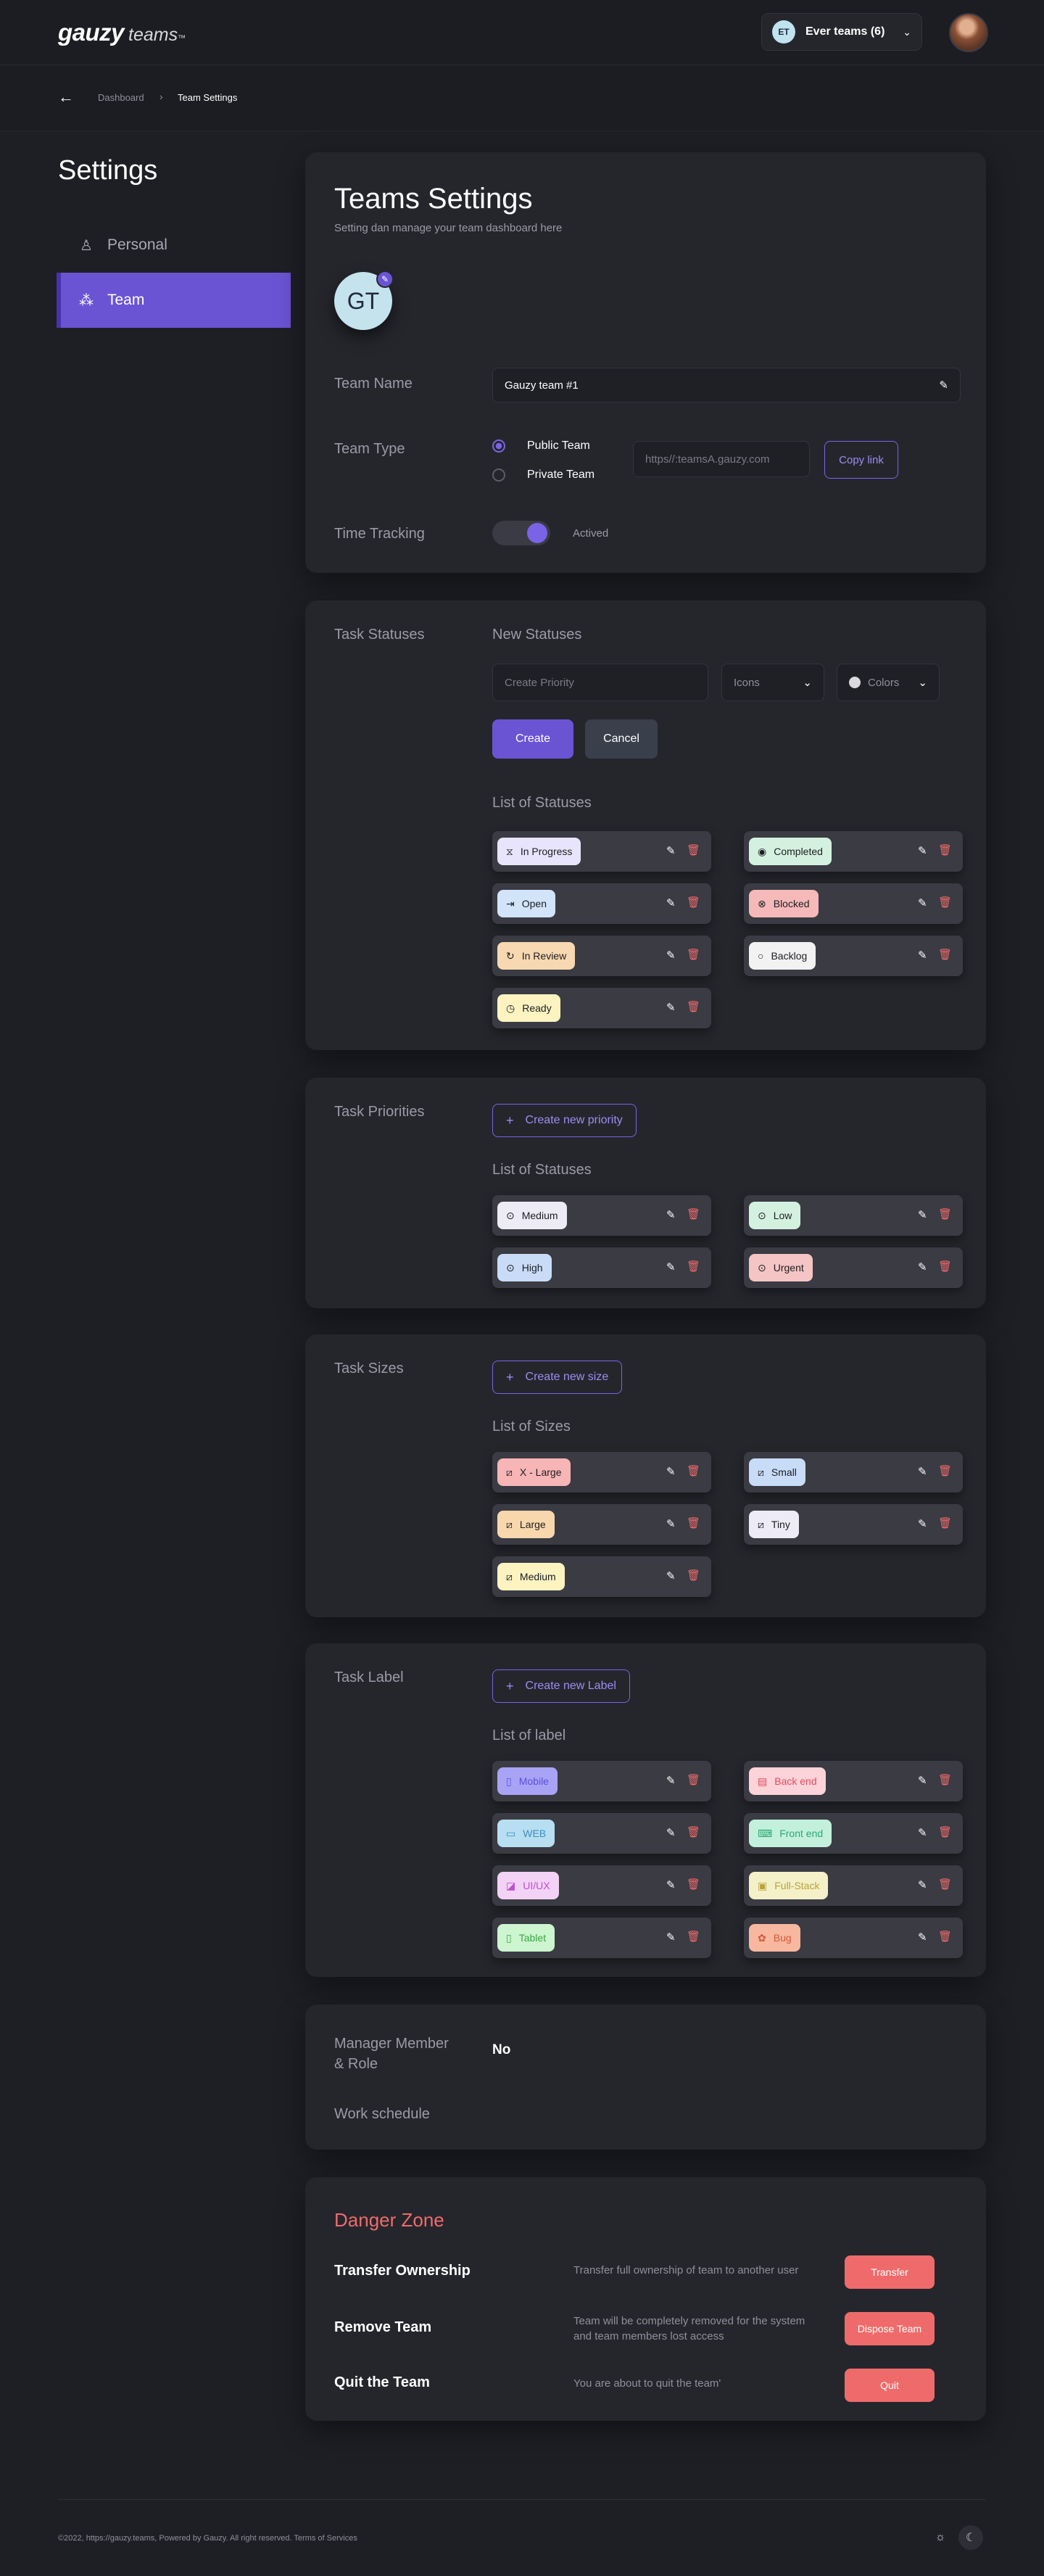  I want to click on gauzy-logo: gauzy teams ™, so click(122, 32).